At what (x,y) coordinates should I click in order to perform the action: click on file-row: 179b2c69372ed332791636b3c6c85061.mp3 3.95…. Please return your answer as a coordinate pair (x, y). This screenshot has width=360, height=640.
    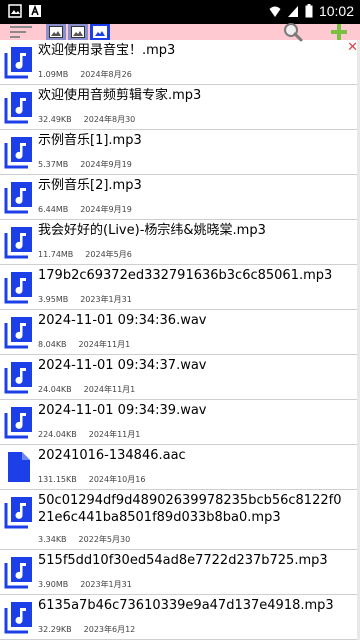
    Looking at the image, I should click on (180, 287).